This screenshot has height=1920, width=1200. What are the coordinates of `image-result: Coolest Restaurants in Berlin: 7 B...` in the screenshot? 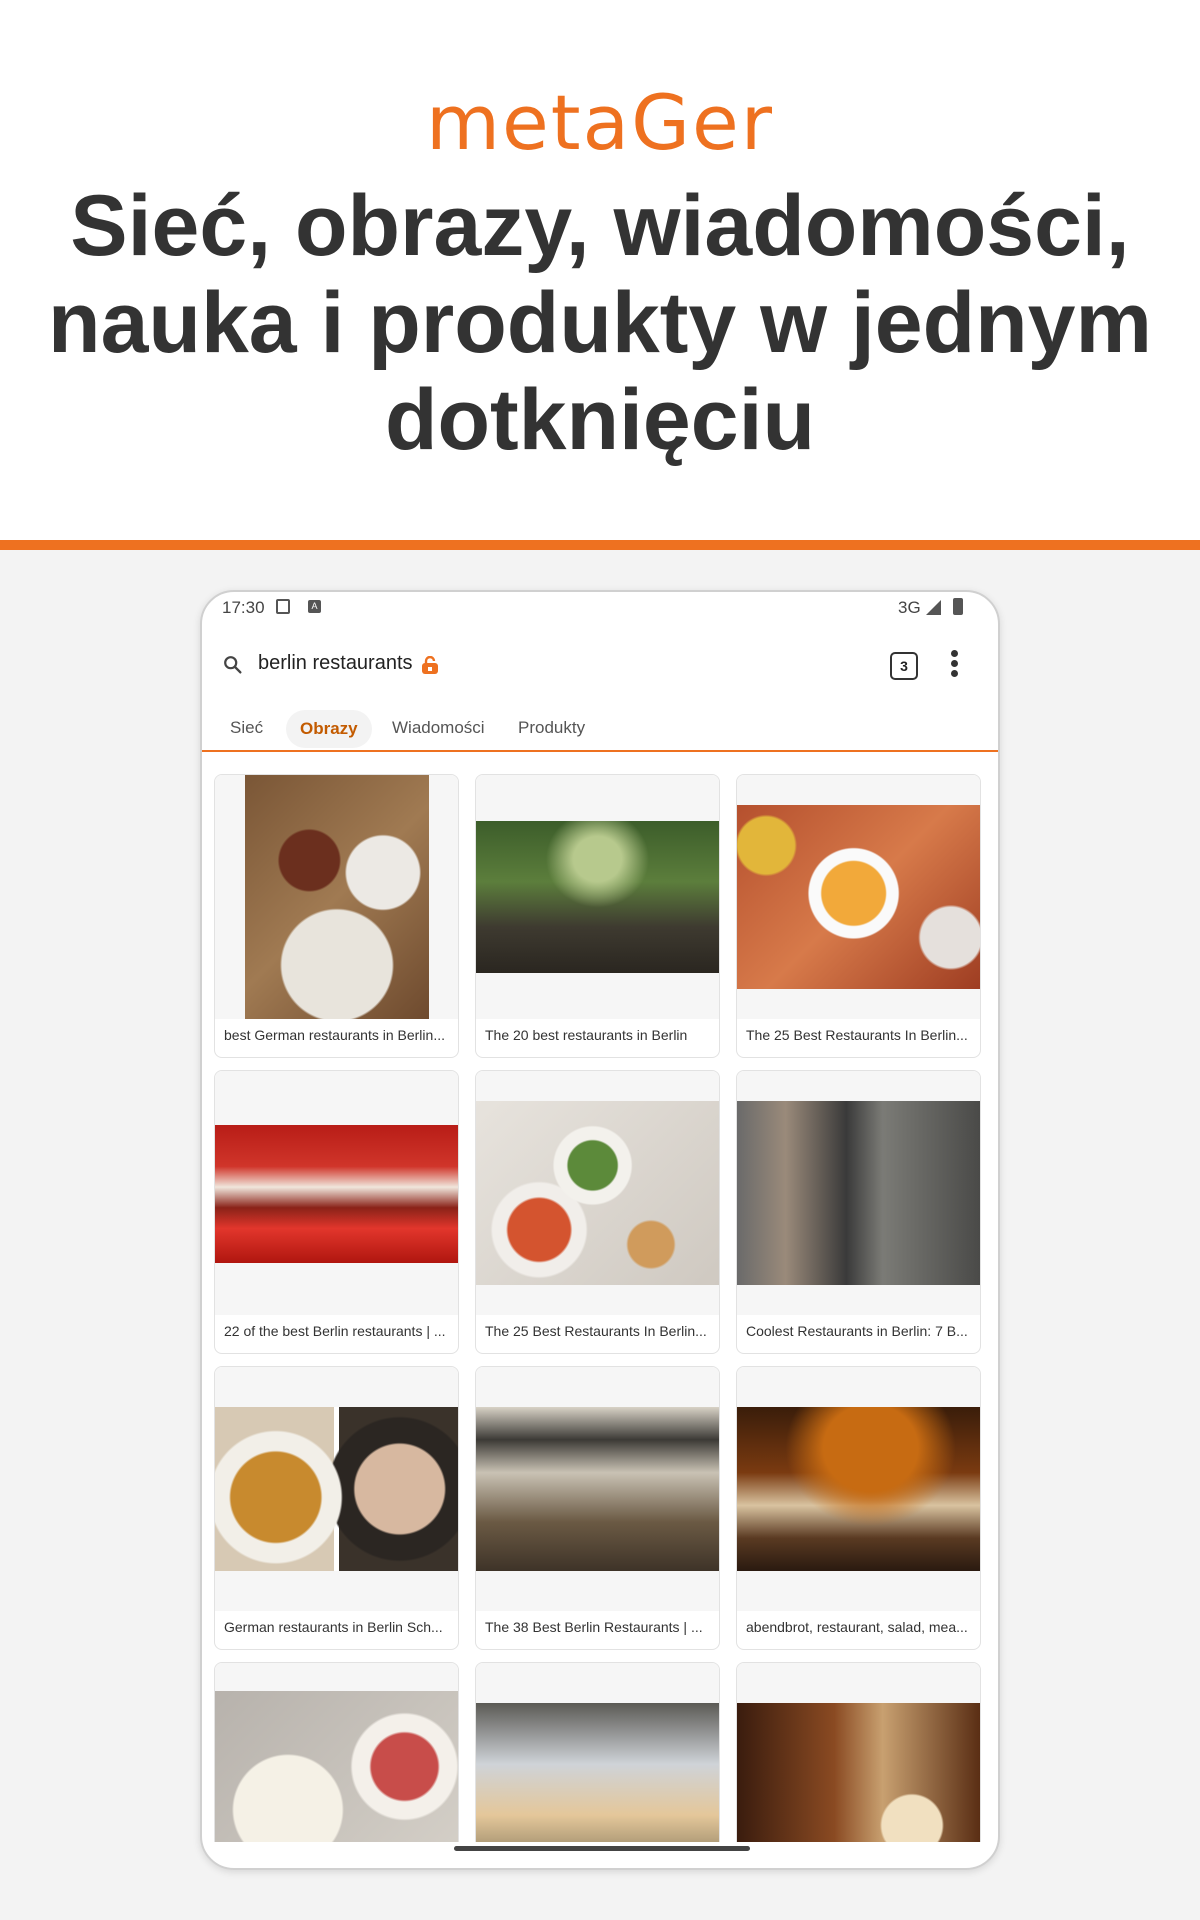 It's located at (858, 1212).